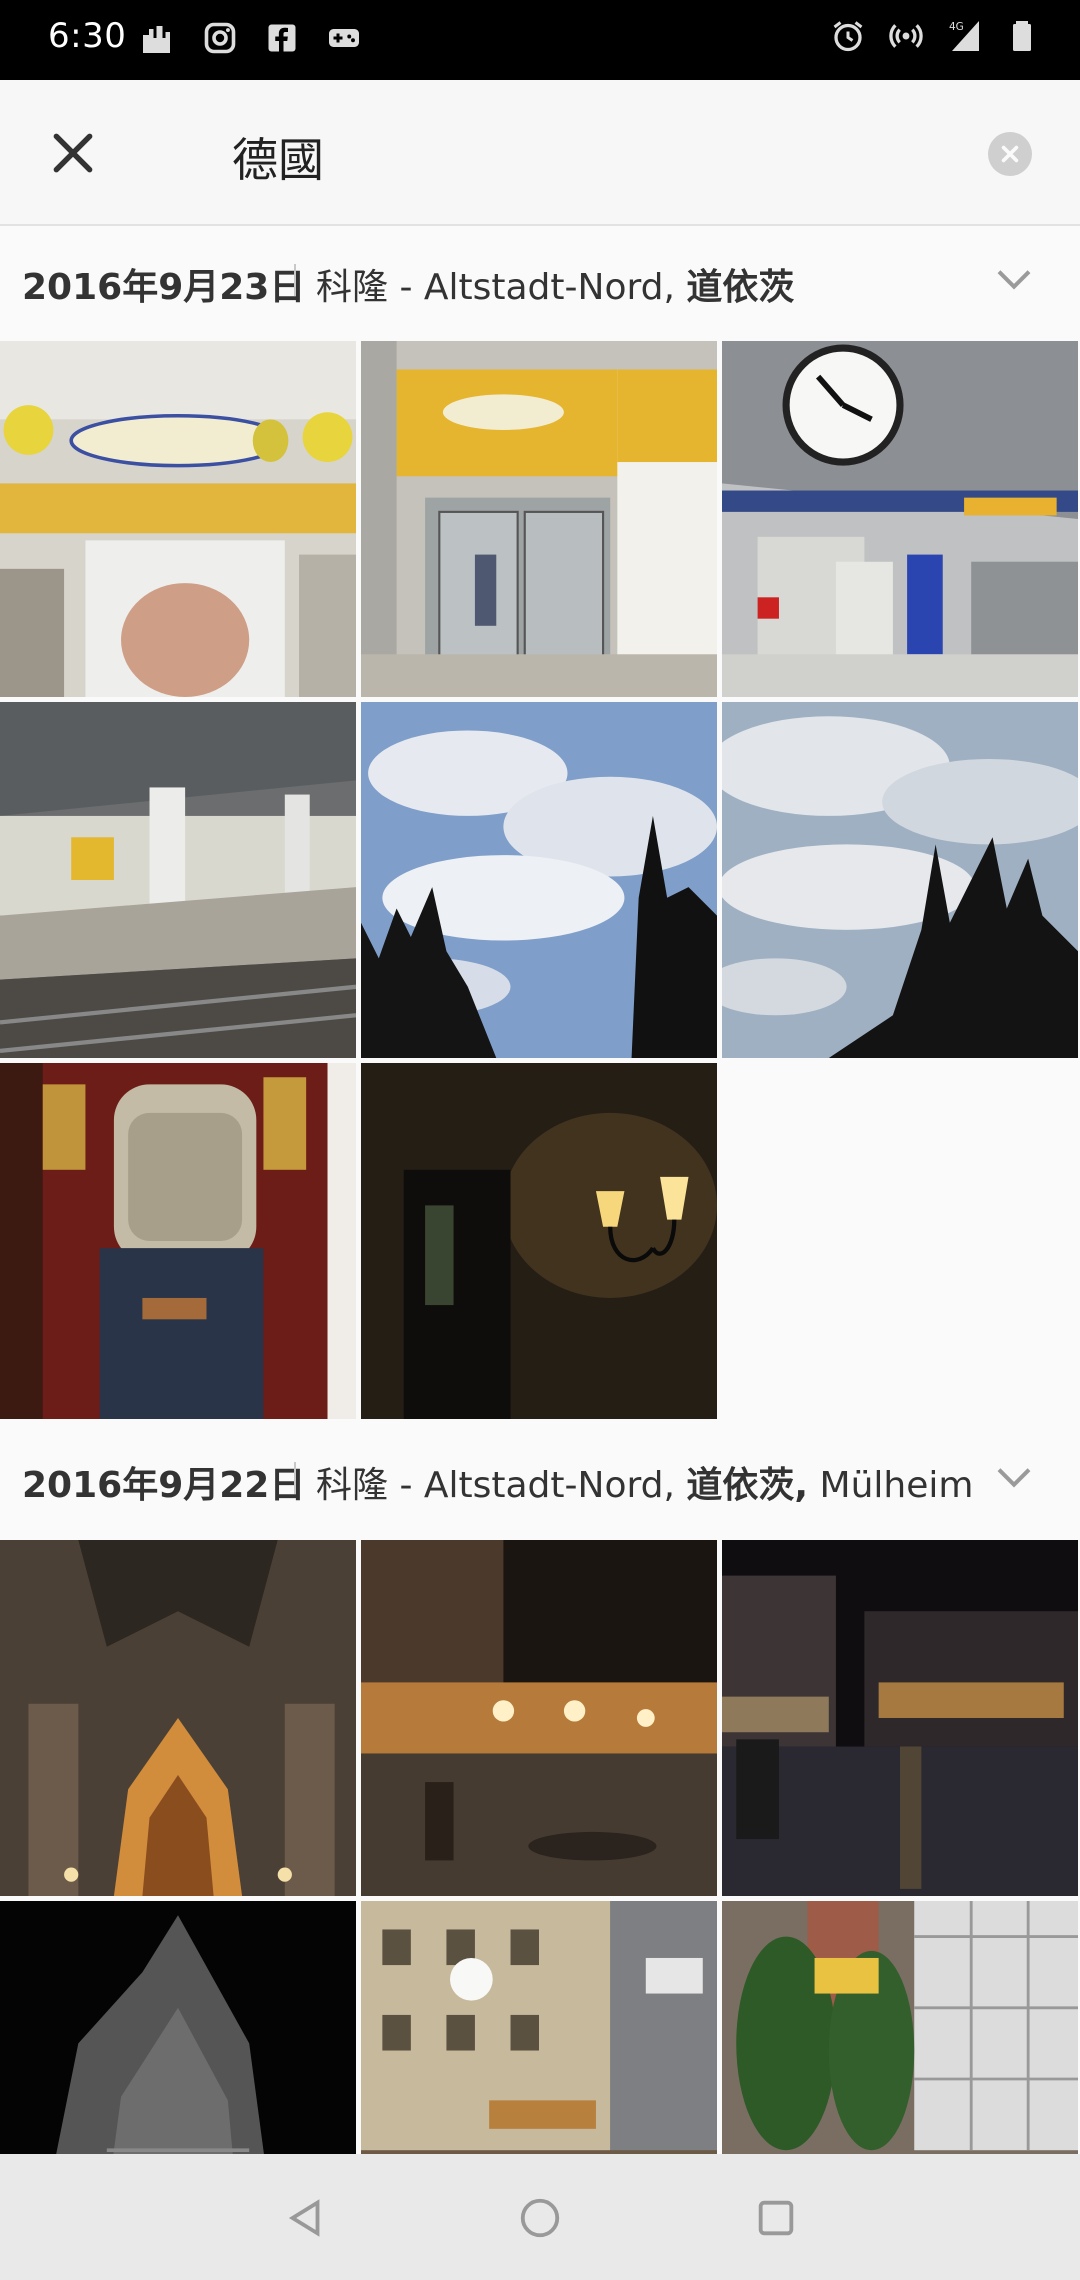 This screenshot has height=2280, width=1080. I want to click on close-button, so click(73, 153).